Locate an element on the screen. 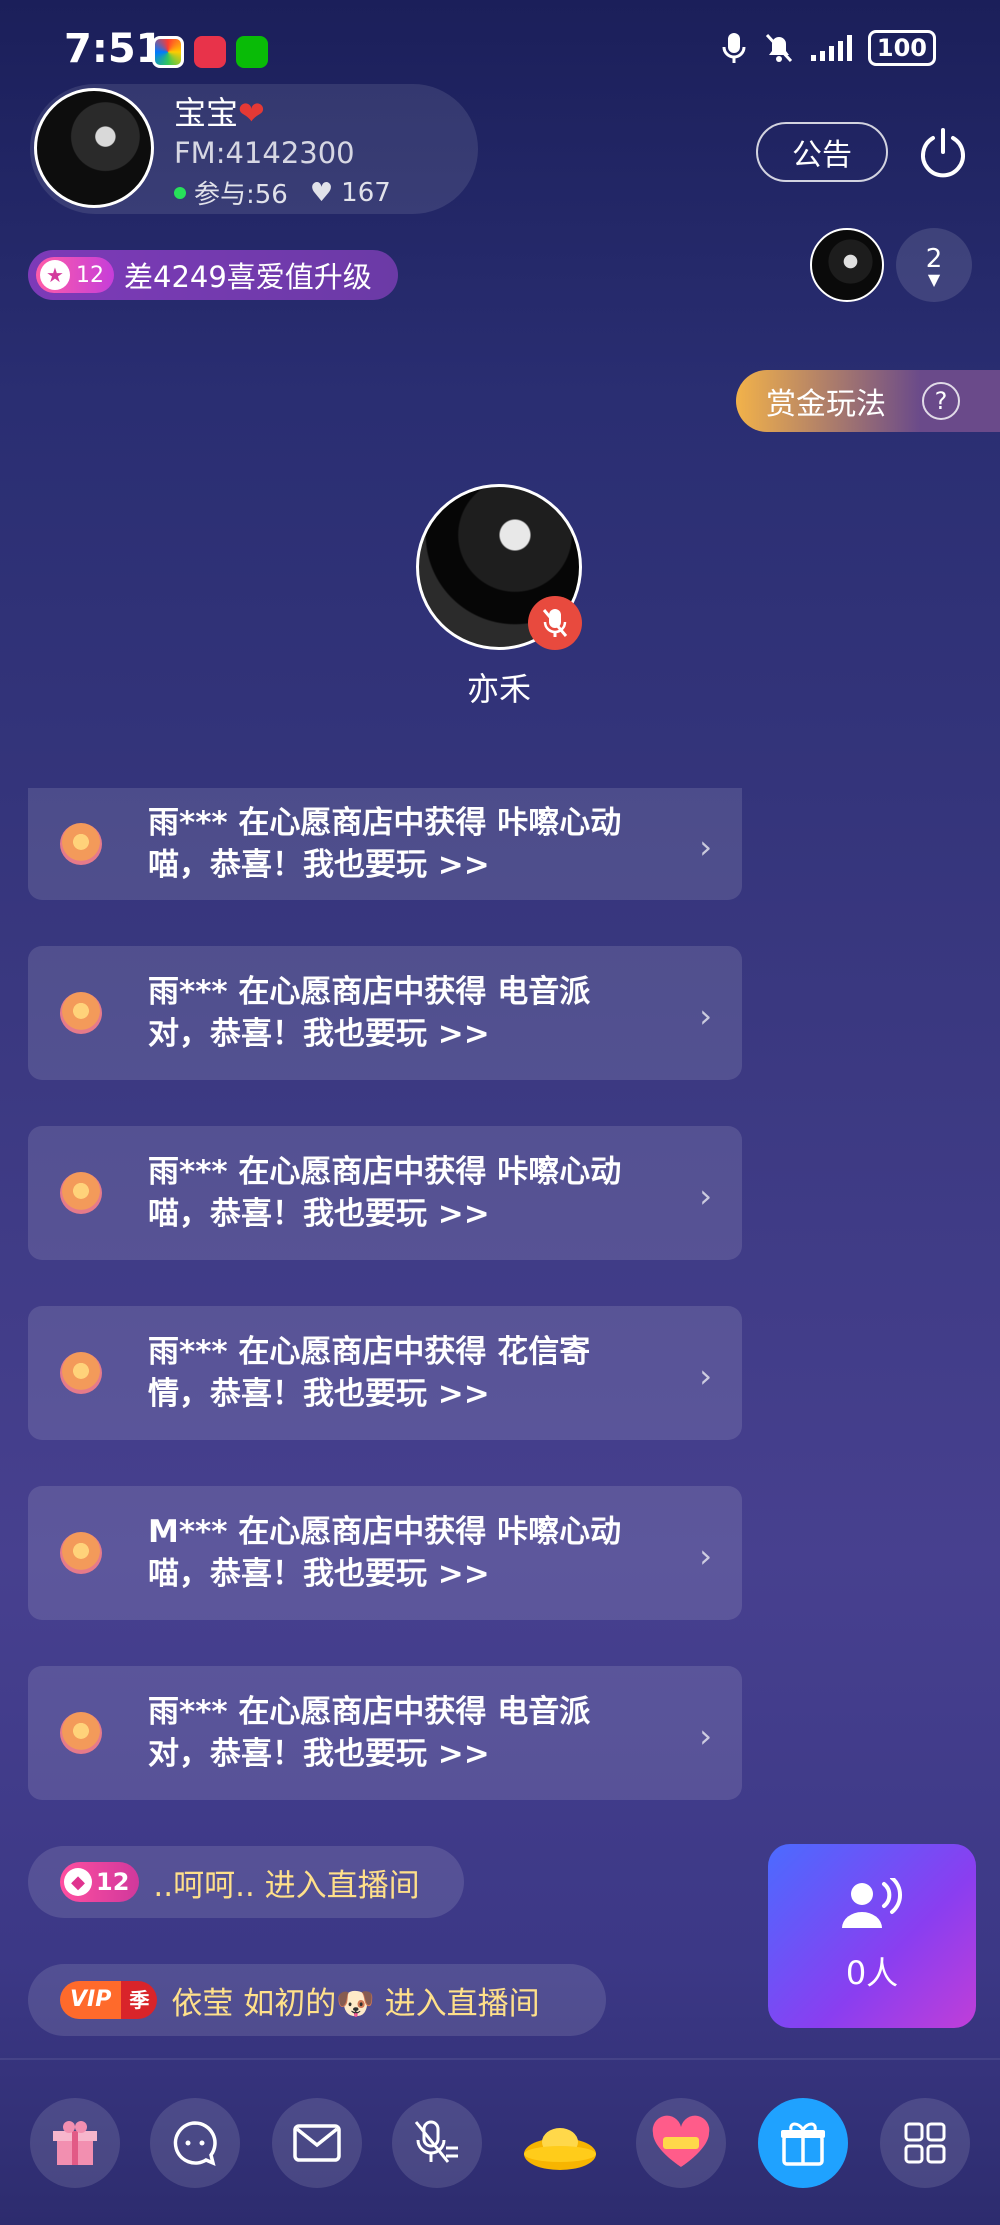 This screenshot has width=1000, height=2225. level-text: 差4249喜爱值升级 is located at coordinates (248, 277).